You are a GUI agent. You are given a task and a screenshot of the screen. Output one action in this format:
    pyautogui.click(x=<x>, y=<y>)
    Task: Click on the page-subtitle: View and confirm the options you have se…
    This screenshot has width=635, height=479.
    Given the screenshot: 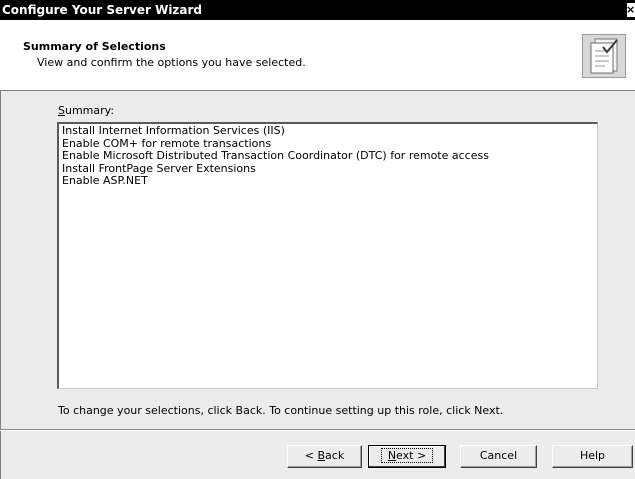 What is the action you would take?
    pyautogui.click(x=171, y=62)
    